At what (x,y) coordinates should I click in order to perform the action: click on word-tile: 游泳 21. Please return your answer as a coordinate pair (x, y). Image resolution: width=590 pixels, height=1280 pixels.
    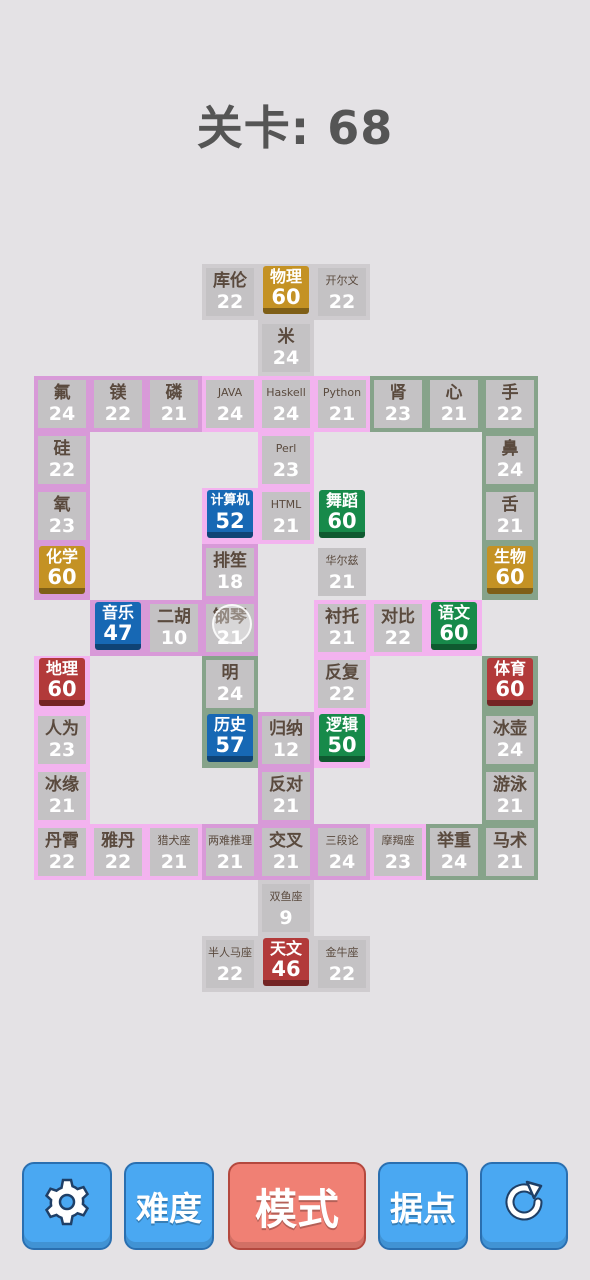
    Looking at the image, I should click on (510, 796).